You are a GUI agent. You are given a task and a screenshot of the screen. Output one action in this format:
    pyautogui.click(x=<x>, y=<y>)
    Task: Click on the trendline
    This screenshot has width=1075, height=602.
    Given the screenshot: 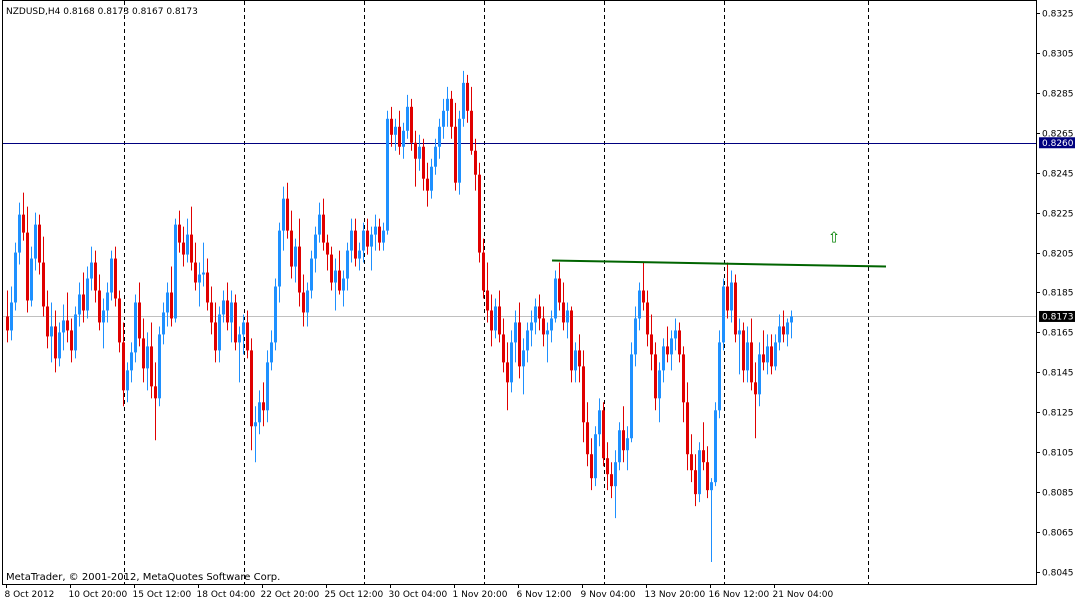 What is the action you would take?
    pyautogui.click(x=719, y=263)
    